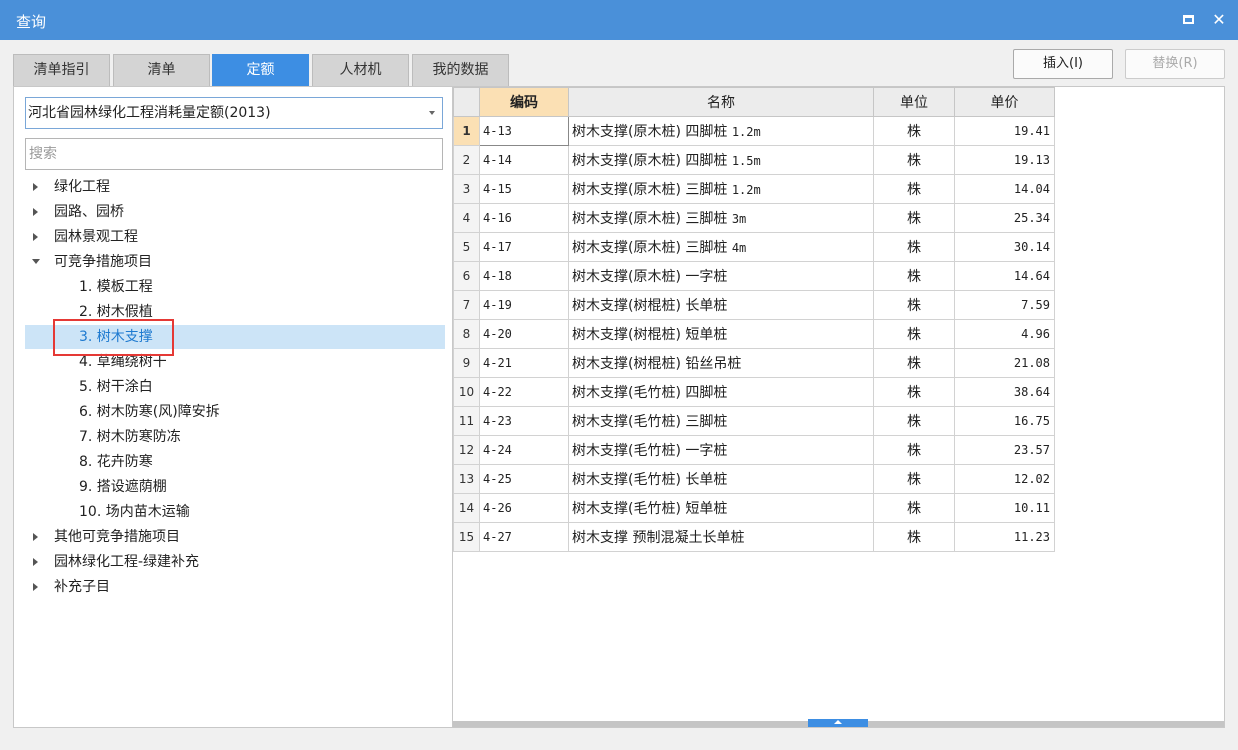 The image size is (1238, 750). What do you see at coordinates (61, 70) in the screenshot?
I see `tab-bill-guide: 清单指引` at bounding box center [61, 70].